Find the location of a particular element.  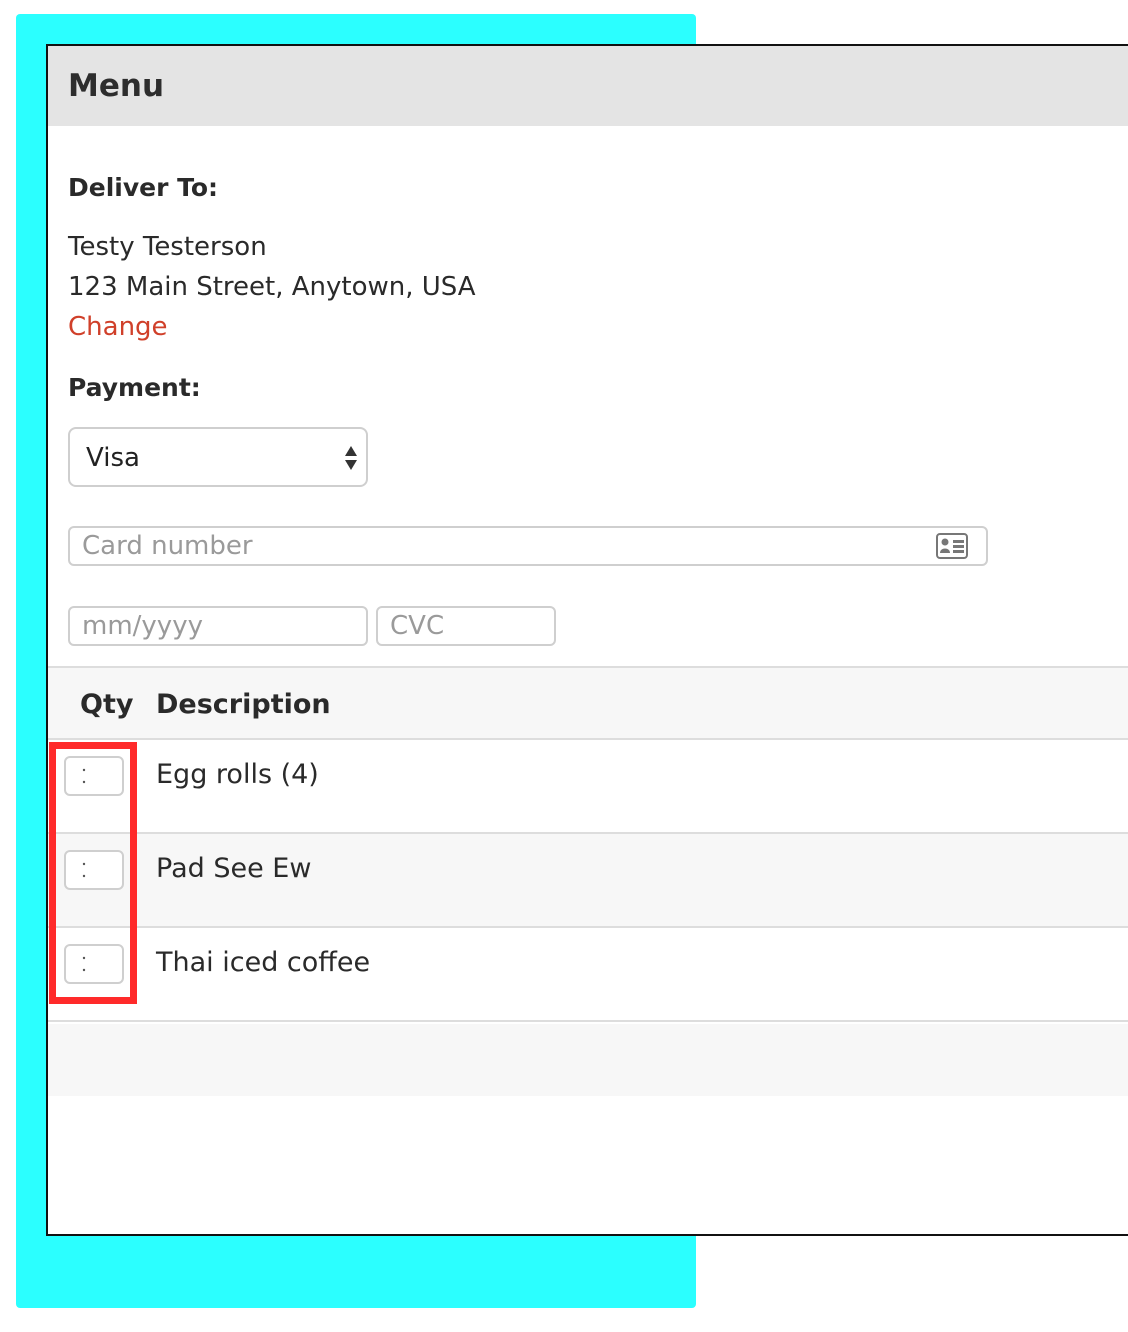

table-header: Qty Description is located at coordinates (588, 703).